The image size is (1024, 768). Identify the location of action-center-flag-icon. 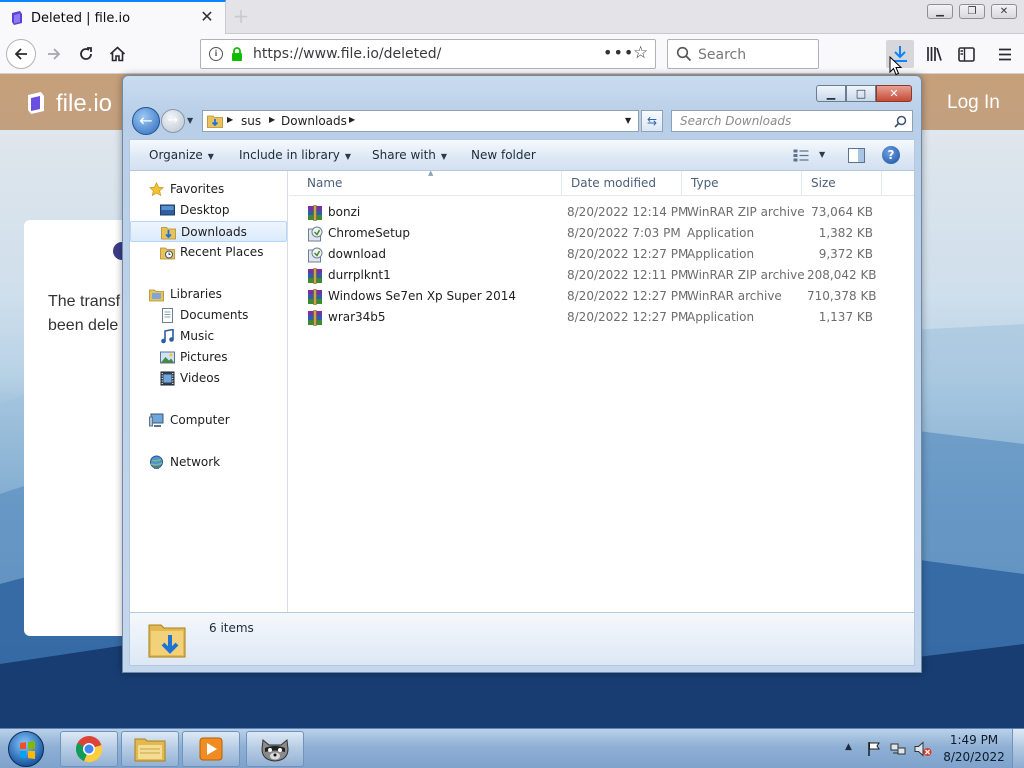
(874, 749).